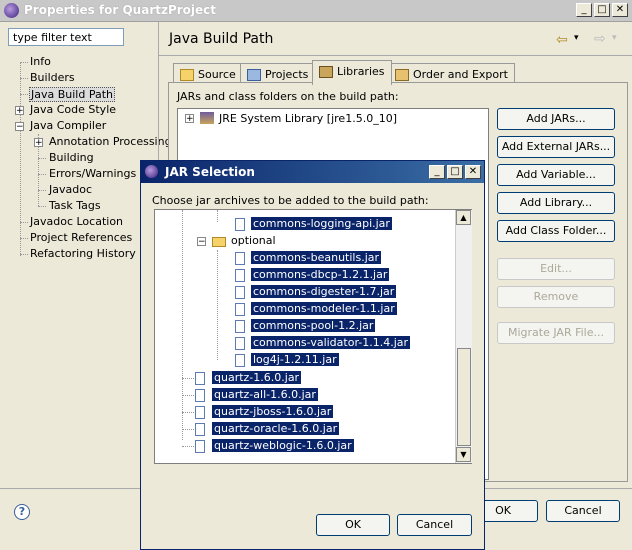  Describe the element at coordinates (73, 109) in the screenshot. I see `nav-item-java-code-style: Java Code Style` at that location.